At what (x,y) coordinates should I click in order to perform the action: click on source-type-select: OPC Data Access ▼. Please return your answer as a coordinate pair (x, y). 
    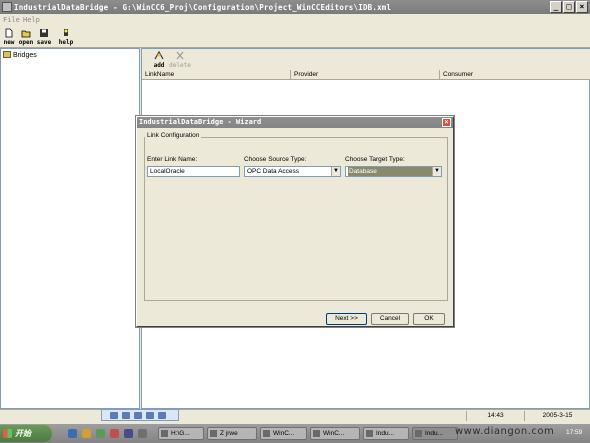
    Looking at the image, I should click on (292, 171).